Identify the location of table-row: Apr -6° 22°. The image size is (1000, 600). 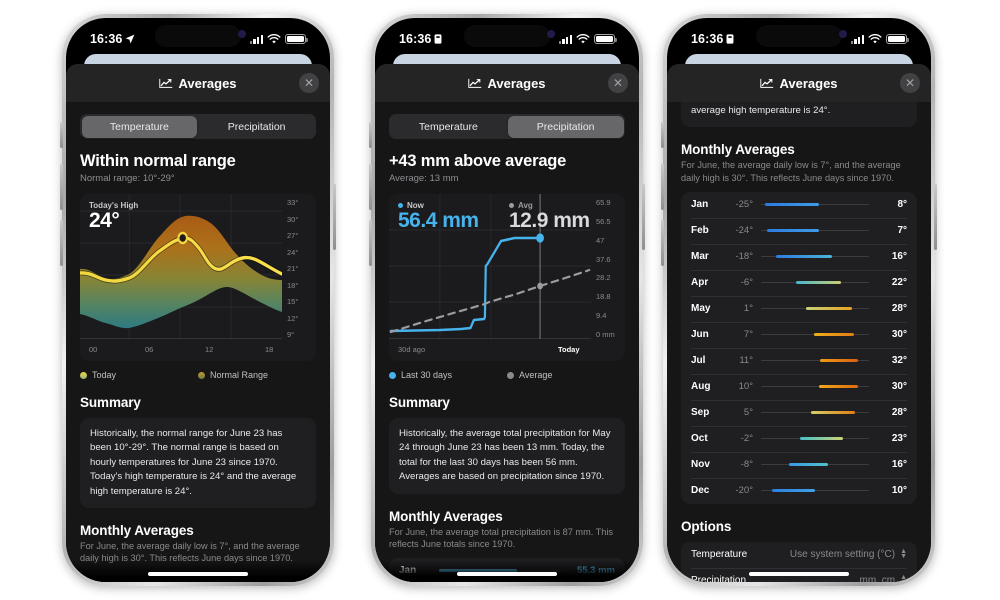
(799, 282).